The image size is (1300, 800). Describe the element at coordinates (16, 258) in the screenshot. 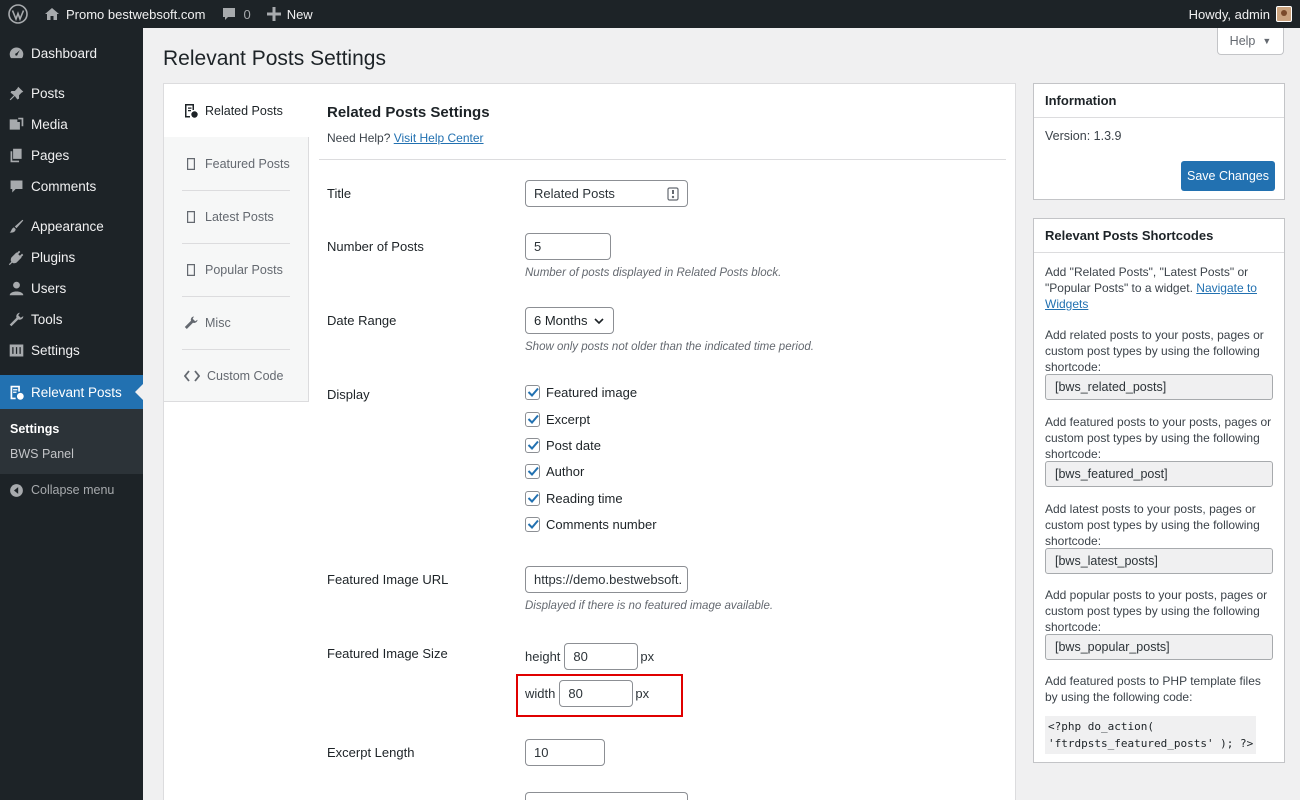

I see `plug-icon` at that location.